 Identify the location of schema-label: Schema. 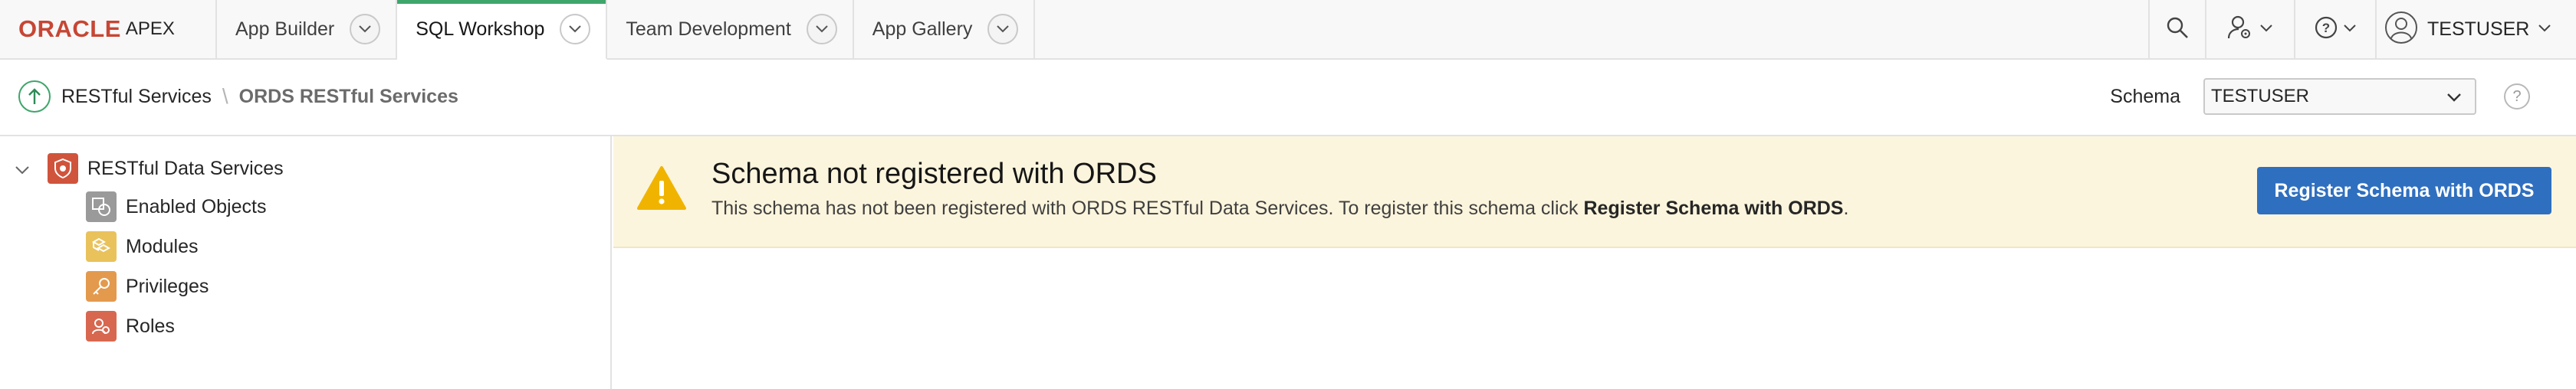
(2145, 96).